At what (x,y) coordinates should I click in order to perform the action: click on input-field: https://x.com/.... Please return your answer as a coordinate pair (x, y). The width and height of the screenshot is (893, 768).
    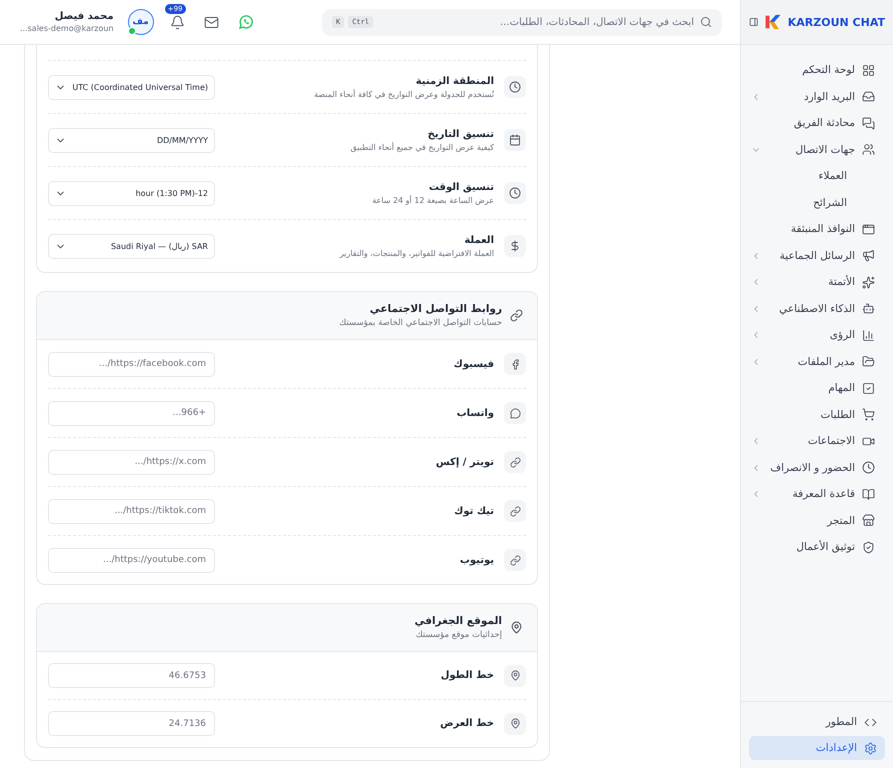
    Looking at the image, I should click on (131, 462).